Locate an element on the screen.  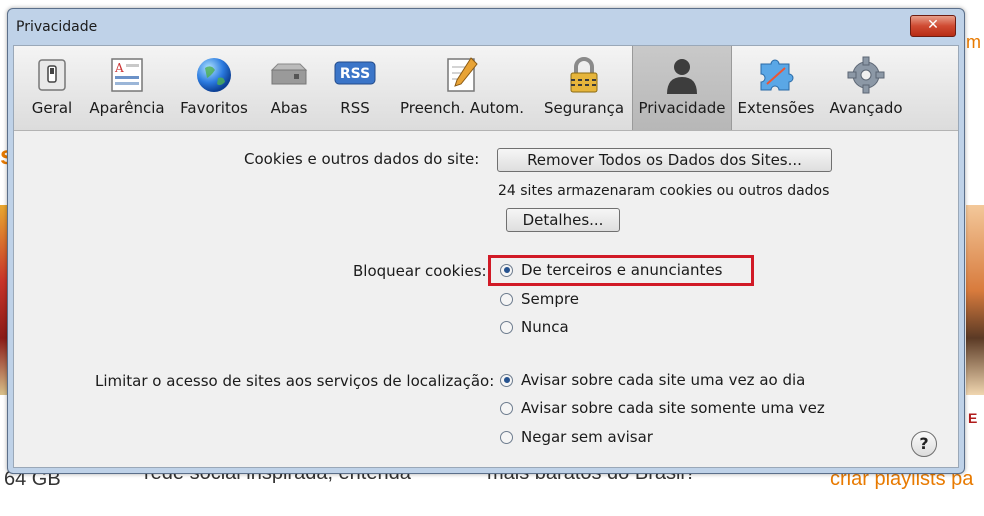
rss-badge-text: RSS is located at coordinates (355, 74).